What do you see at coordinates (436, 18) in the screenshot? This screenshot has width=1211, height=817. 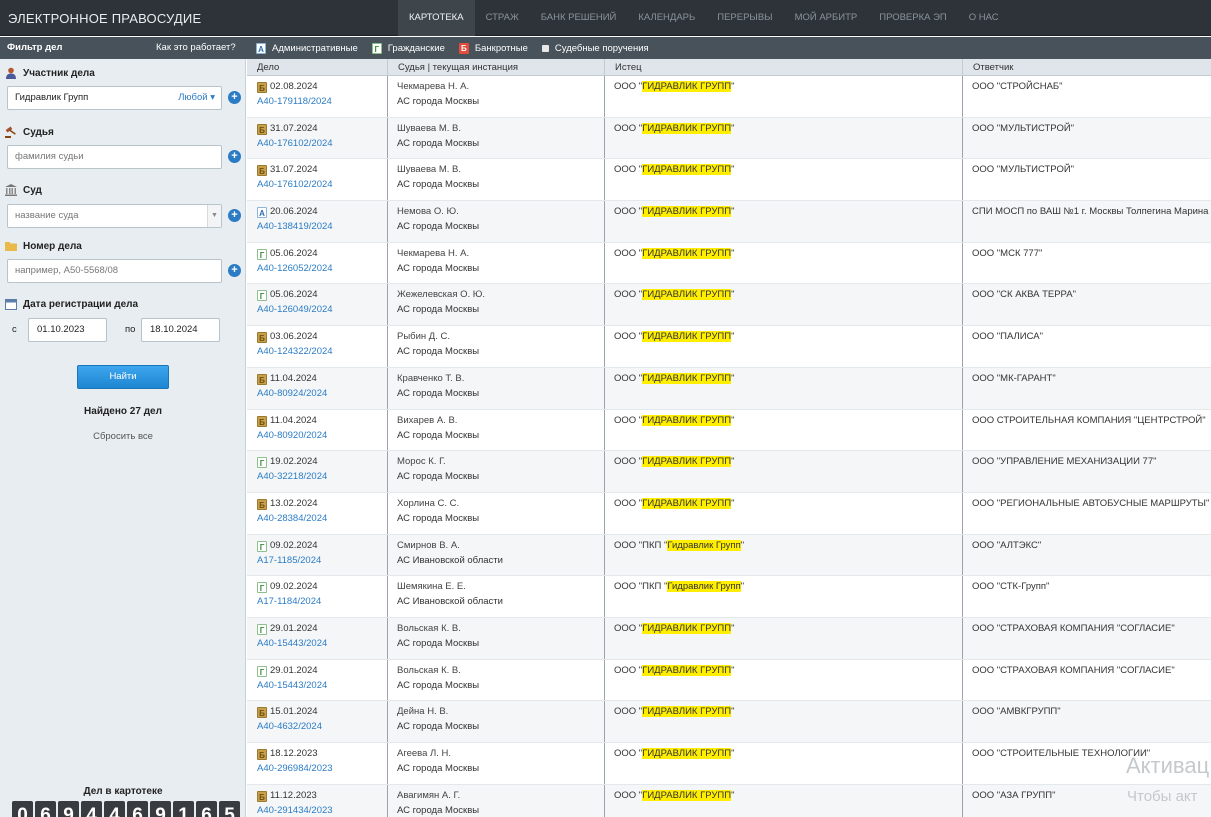 I see `nav-item-0: КАРТОТЕКА` at bounding box center [436, 18].